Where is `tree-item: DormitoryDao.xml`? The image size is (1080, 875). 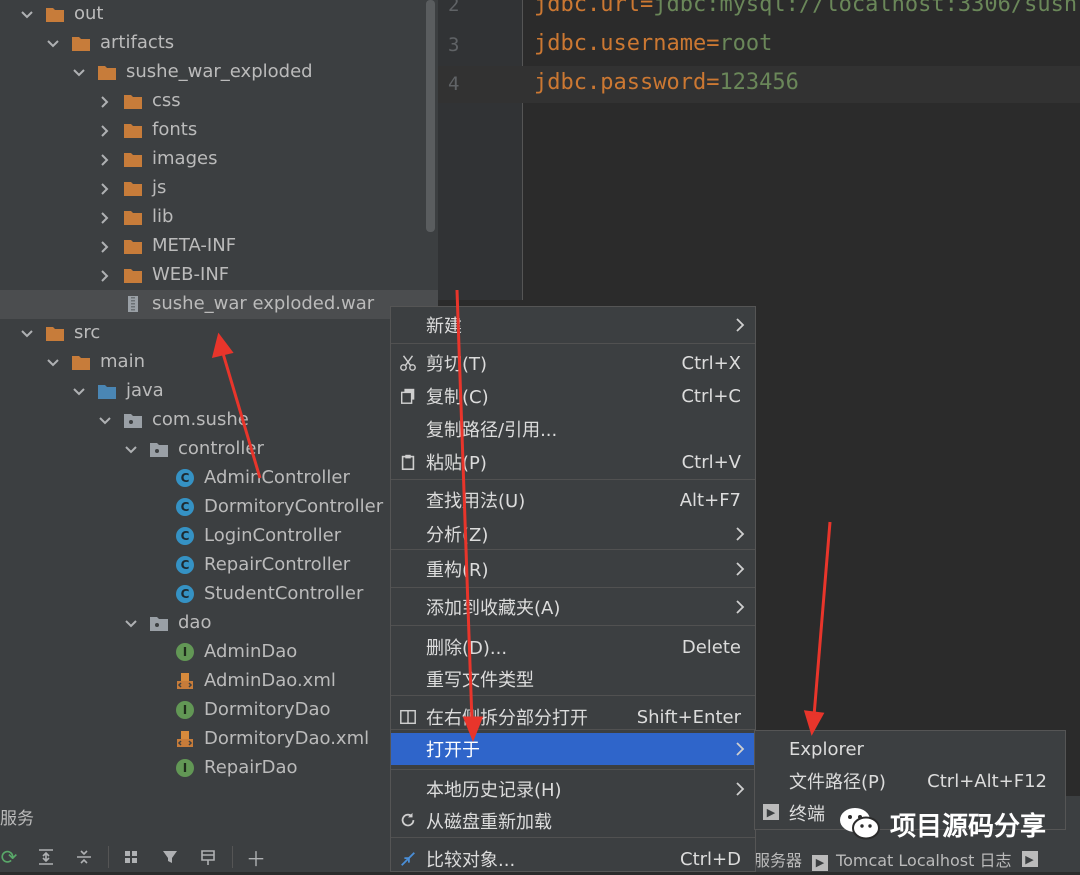 tree-item: DormitoryDao.xml is located at coordinates (219, 739).